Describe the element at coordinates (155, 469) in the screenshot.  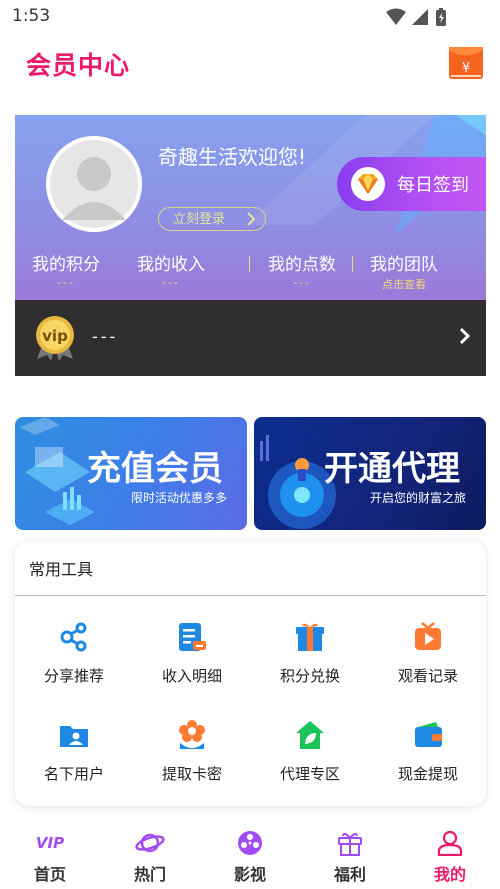
I see `banner-title: 充值会员` at that location.